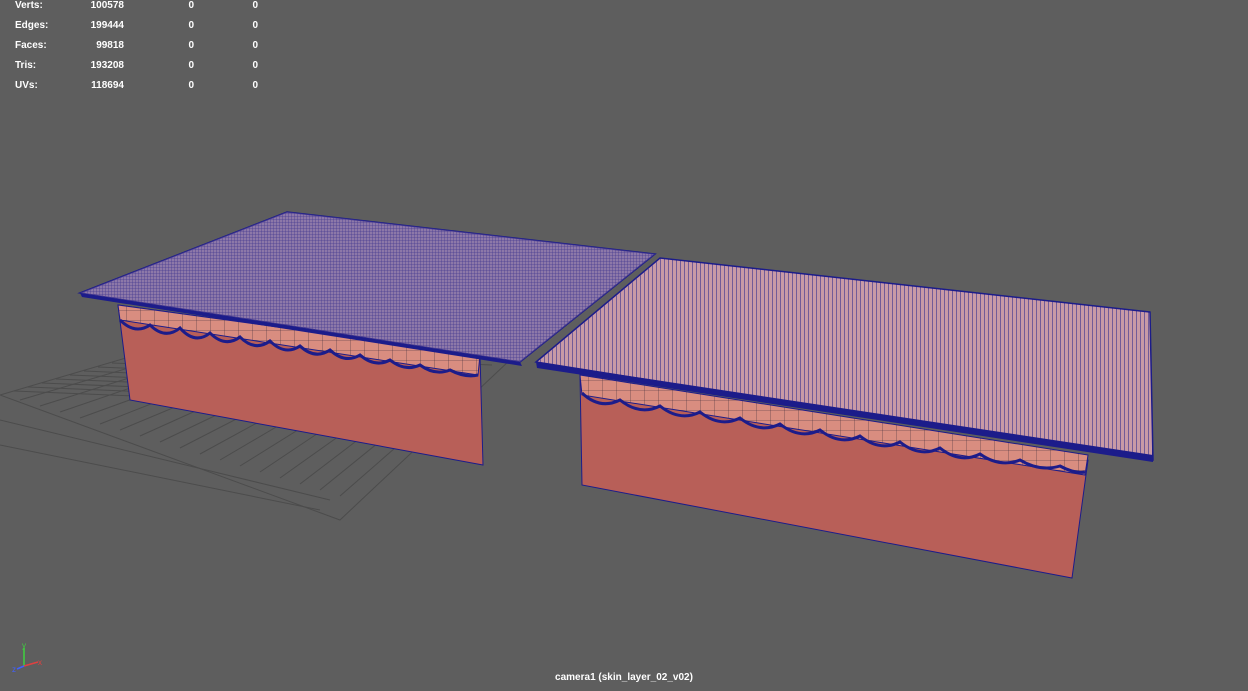 This screenshot has width=1248, height=691. I want to click on hud-total: 199444, so click(107, 25).